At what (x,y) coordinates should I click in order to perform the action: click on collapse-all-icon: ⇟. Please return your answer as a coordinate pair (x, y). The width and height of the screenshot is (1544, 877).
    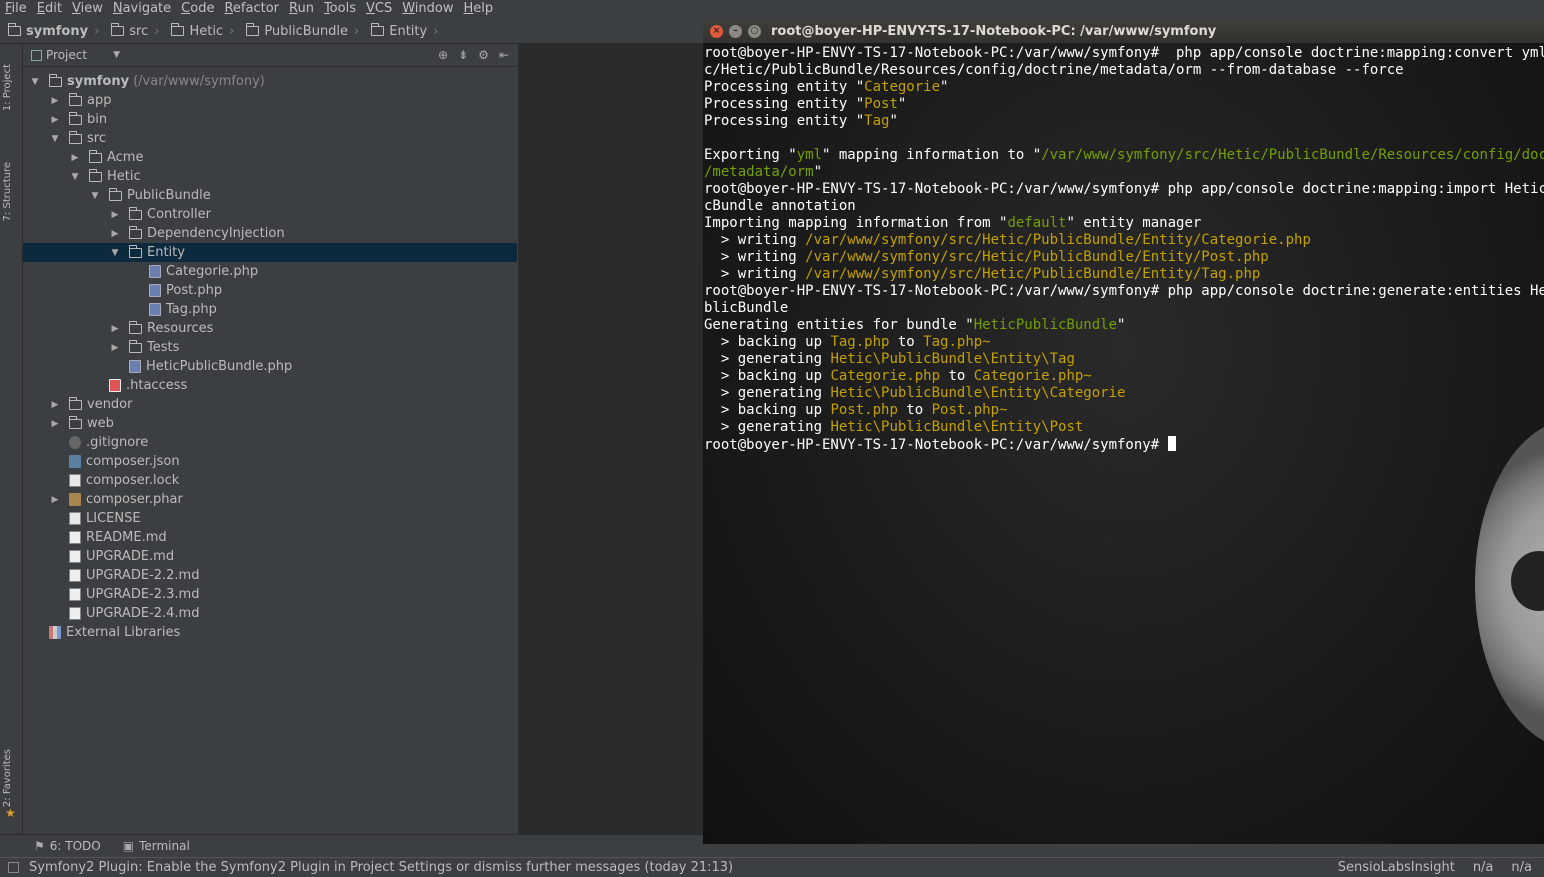
    Looking at the image, I should click on (463, 55).